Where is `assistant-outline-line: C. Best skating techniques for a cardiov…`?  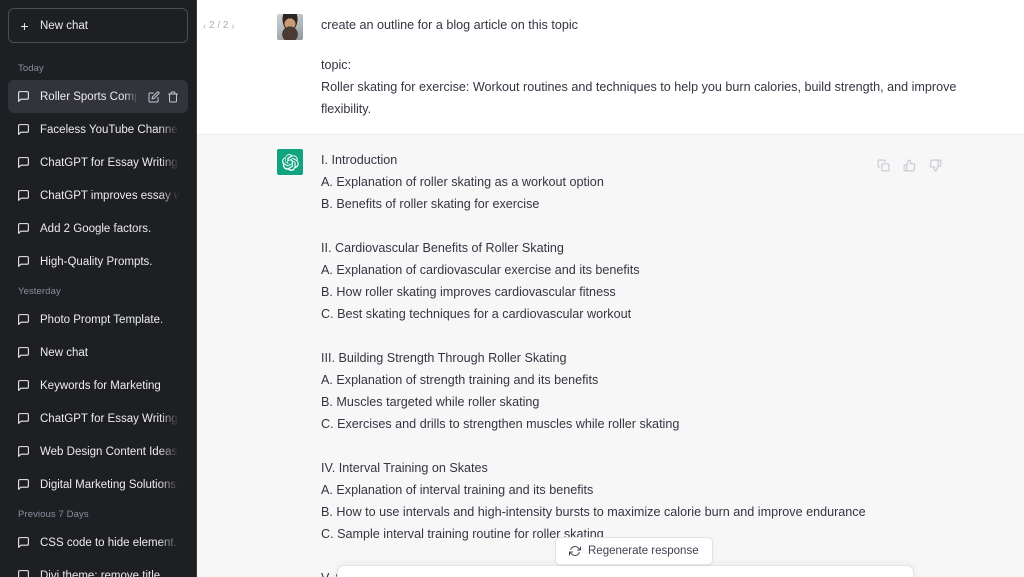 assistant-outline-line: C. Best skating techniques for a cardiov… is located at coordinates (476, 314).